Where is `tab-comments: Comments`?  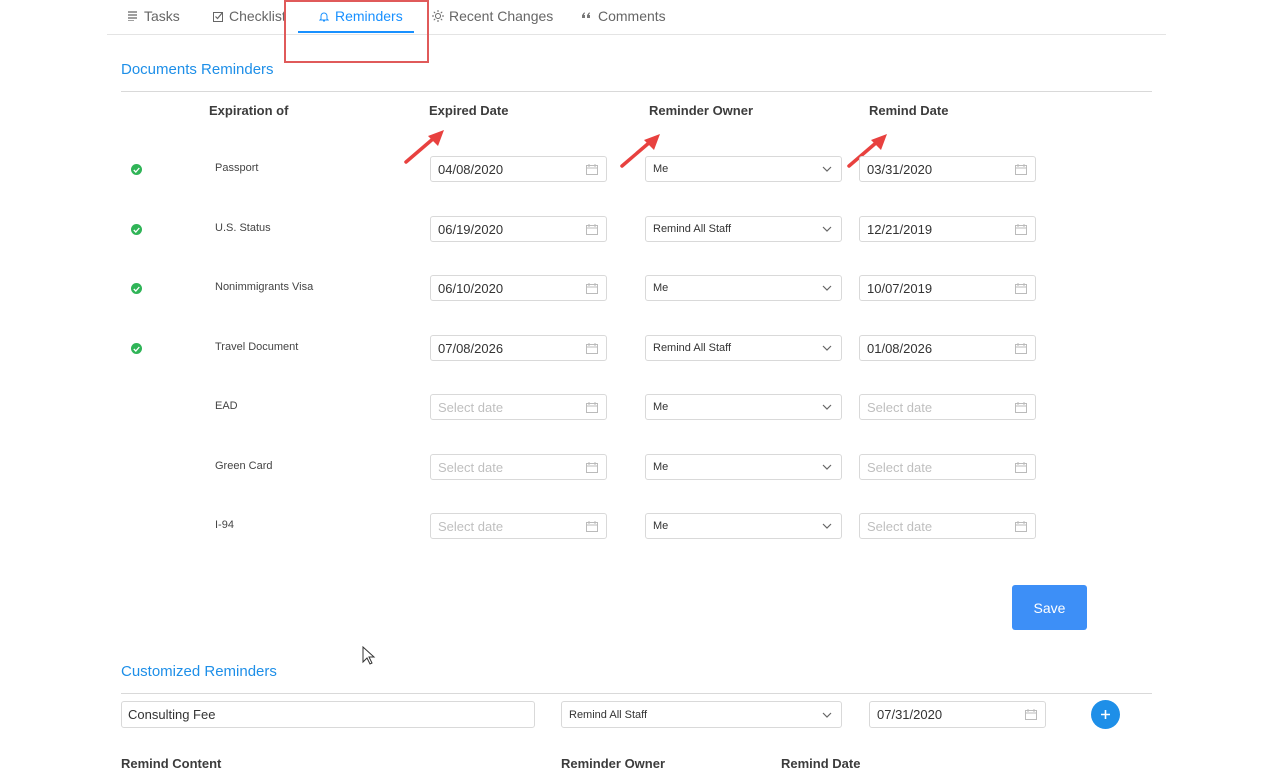
tab-comments: Comments is located at coordinates (623, 16).